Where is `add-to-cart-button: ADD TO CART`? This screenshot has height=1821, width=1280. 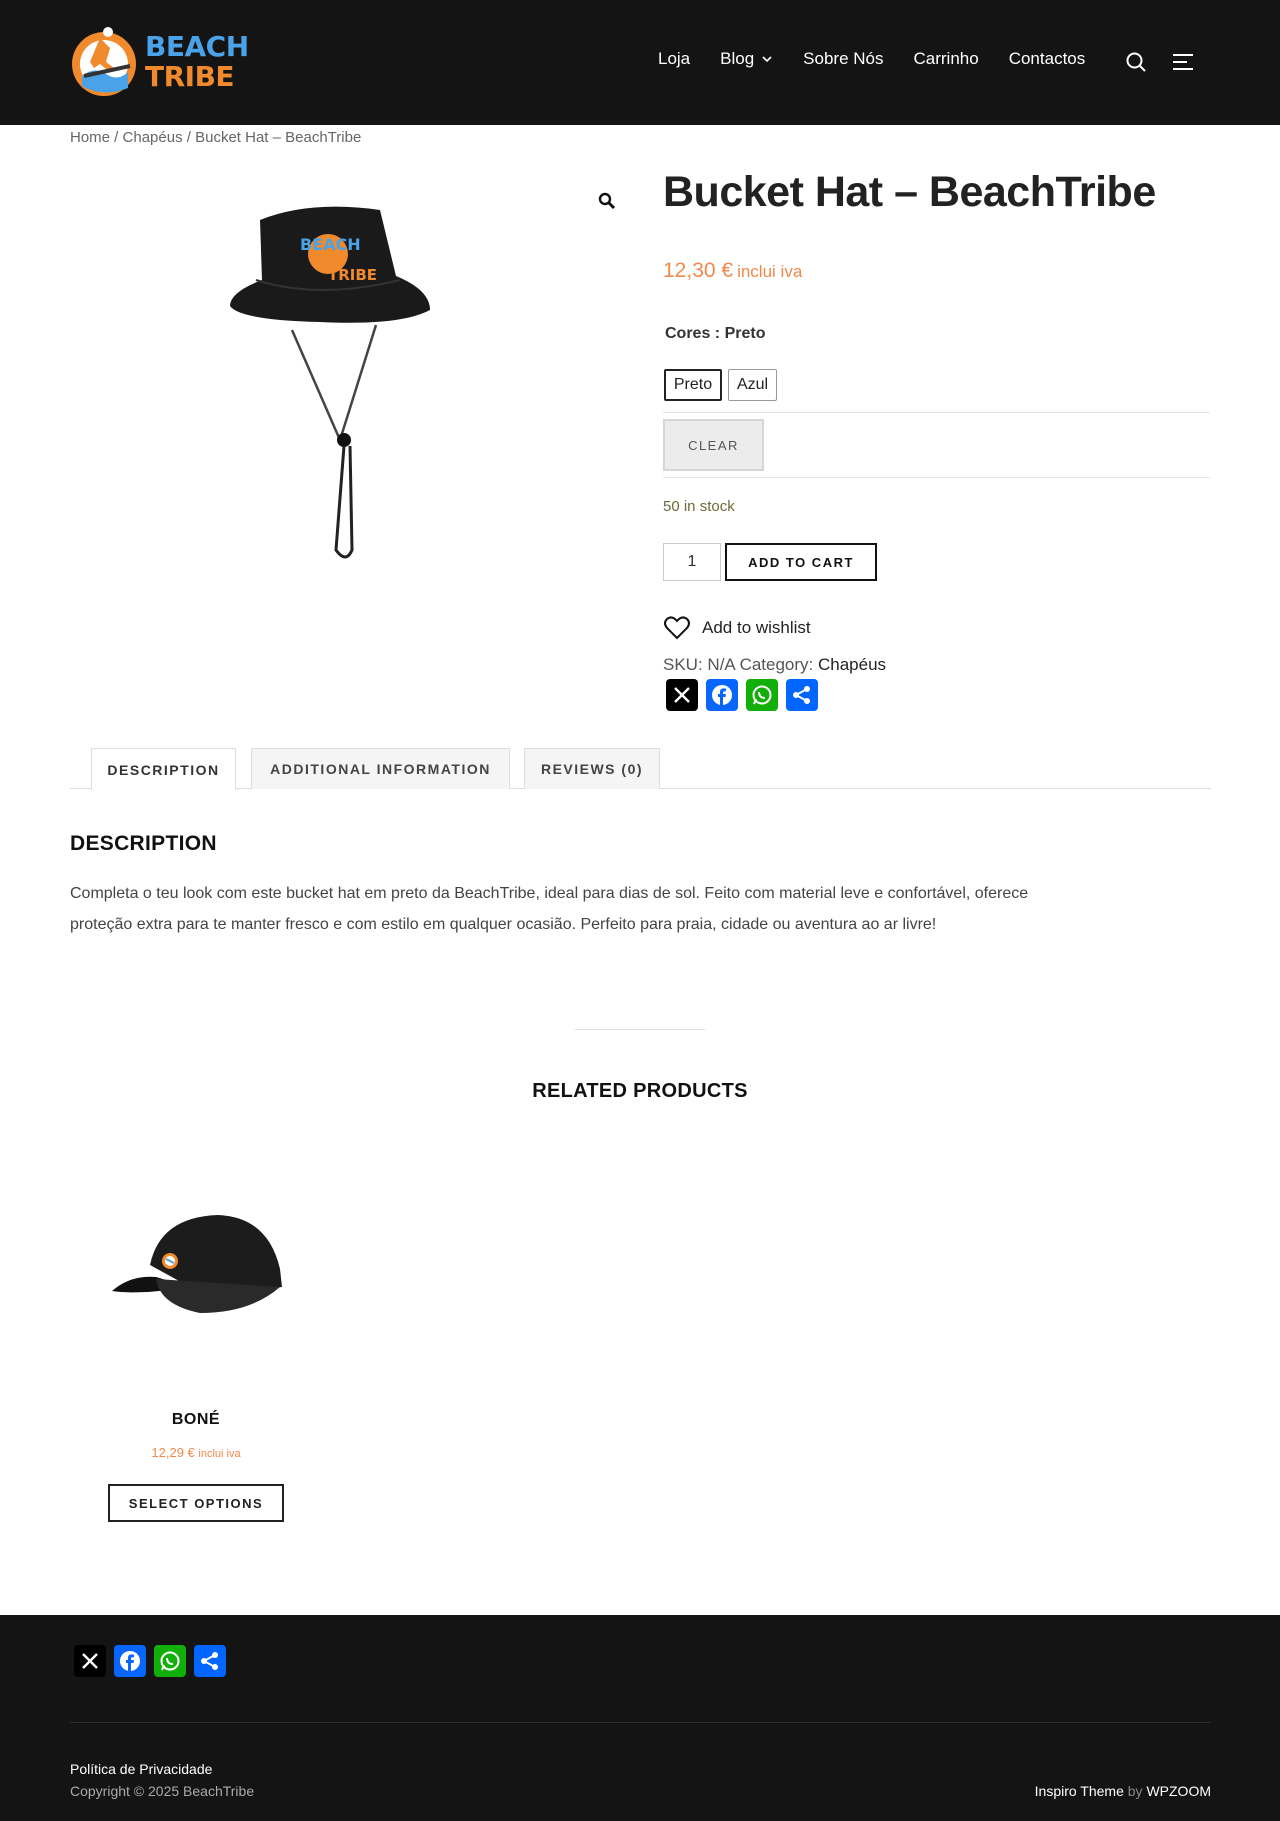 add-to-cart-button: ADD TO CART is located at coordinates (801, 562).